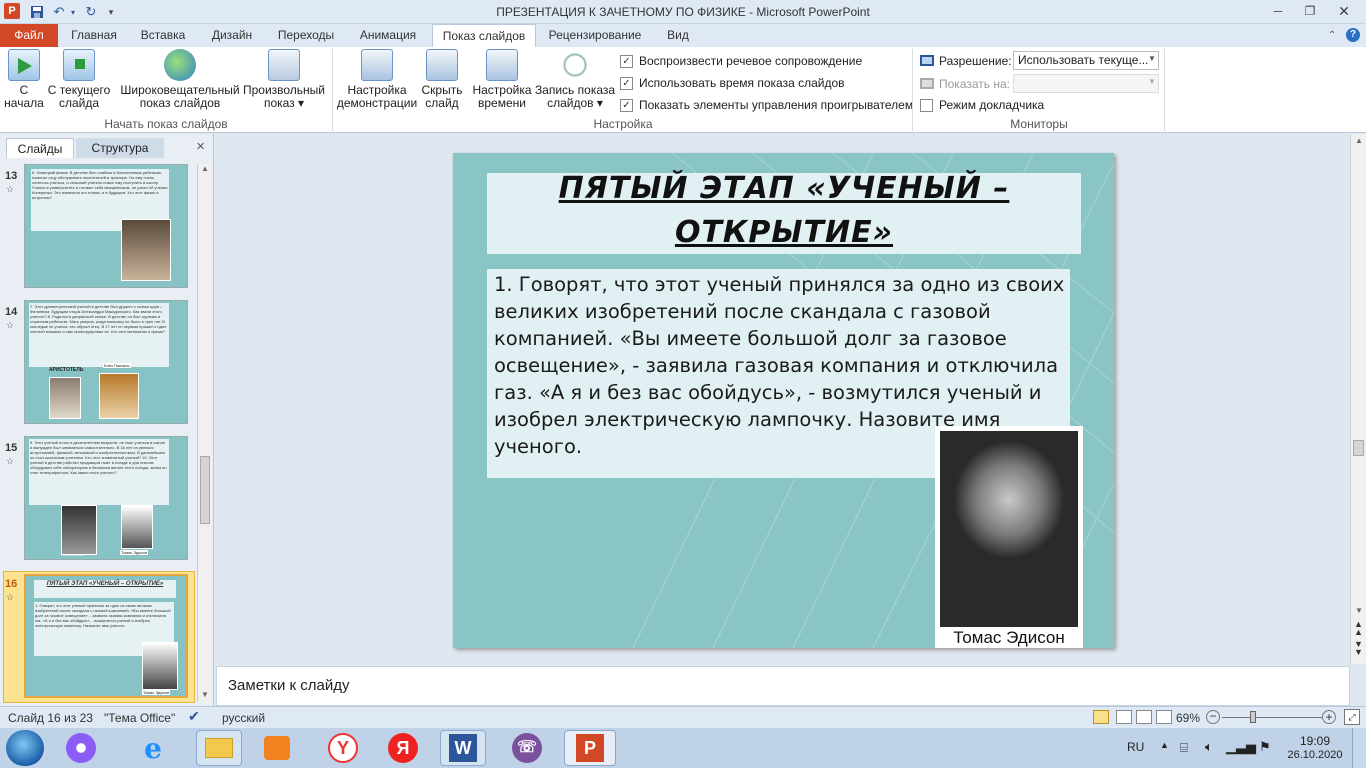  What do you see at coordinates (484, 36) in the screenshot?
I see `tab-slide-show: Показ слайдов` at bounding box center [484, 36].